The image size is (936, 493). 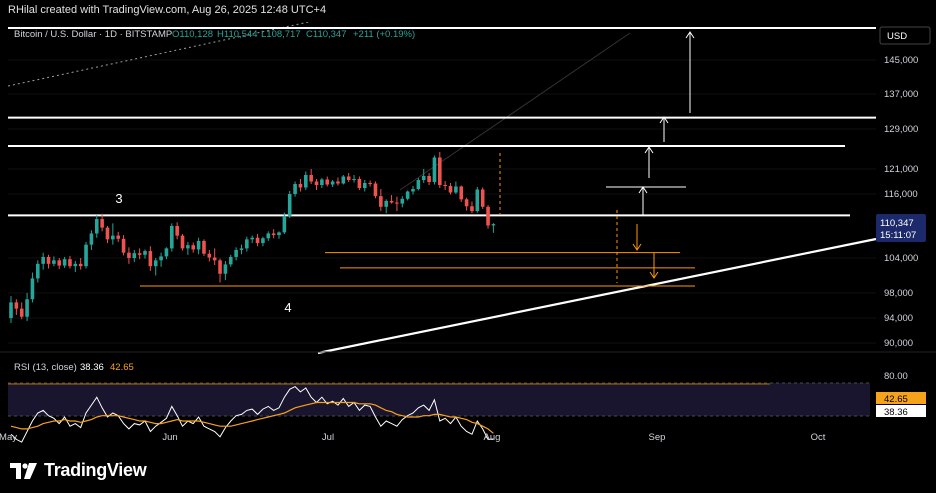 I want to click on bottom-bar: TradingView, so click(x=468, y=472).